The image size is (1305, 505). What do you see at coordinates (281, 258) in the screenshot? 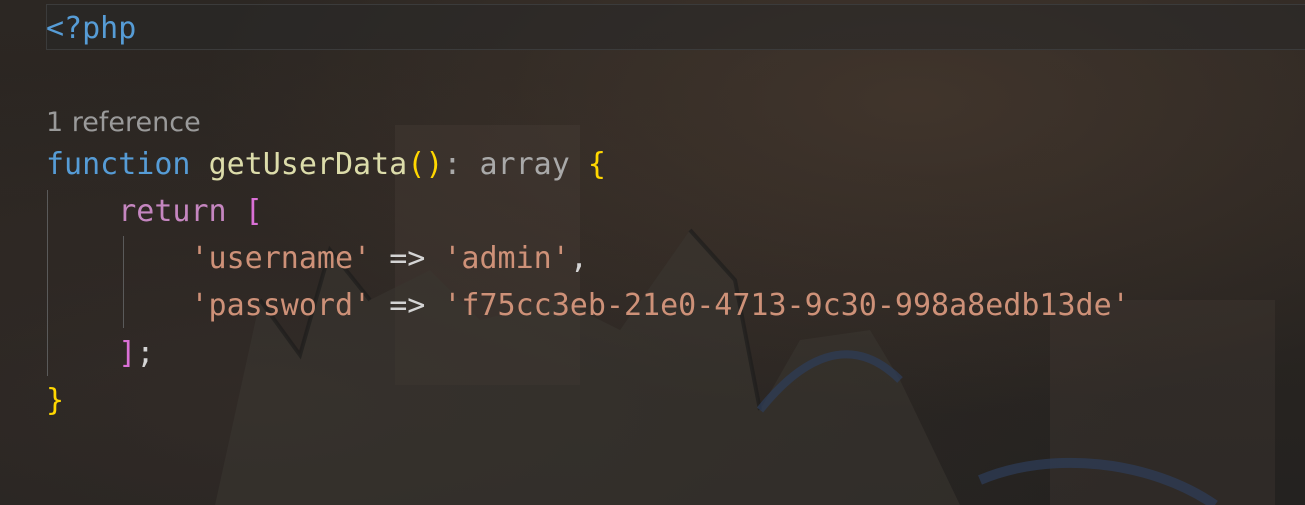
I see `username-key: 'username'` at bounding box center [281, 258].